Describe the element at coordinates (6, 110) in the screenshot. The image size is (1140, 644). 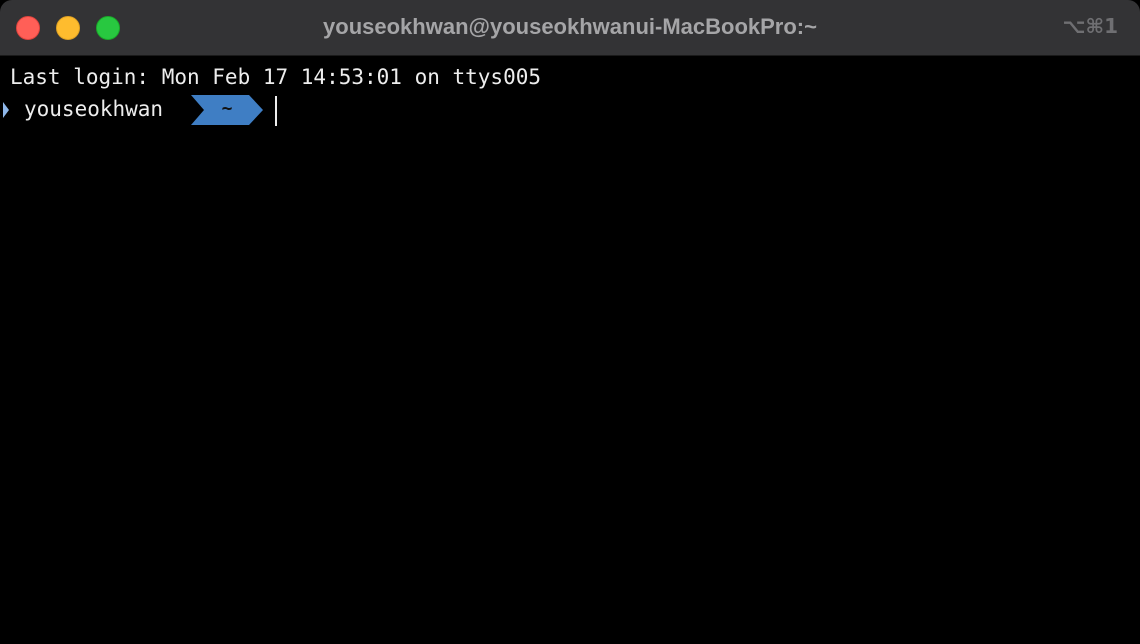
I see `prompt-arrow-icon` at that location.